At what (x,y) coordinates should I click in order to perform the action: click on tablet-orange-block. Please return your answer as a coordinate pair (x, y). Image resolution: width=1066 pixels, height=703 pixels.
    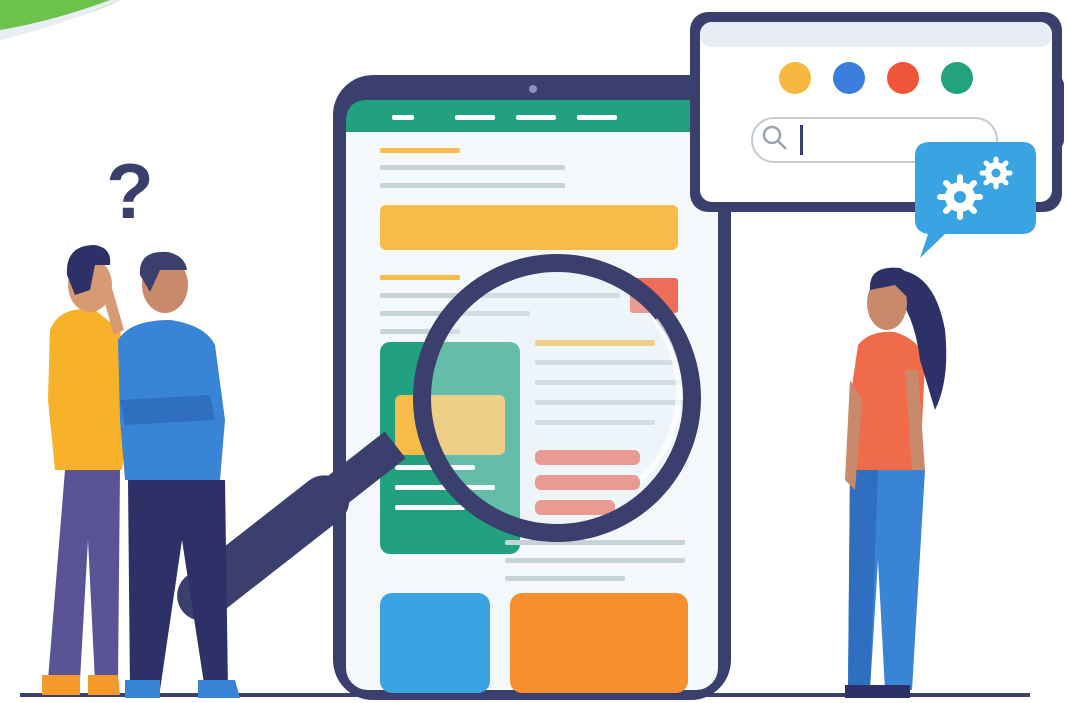
    Looking at the image, I should click on (599, 643).